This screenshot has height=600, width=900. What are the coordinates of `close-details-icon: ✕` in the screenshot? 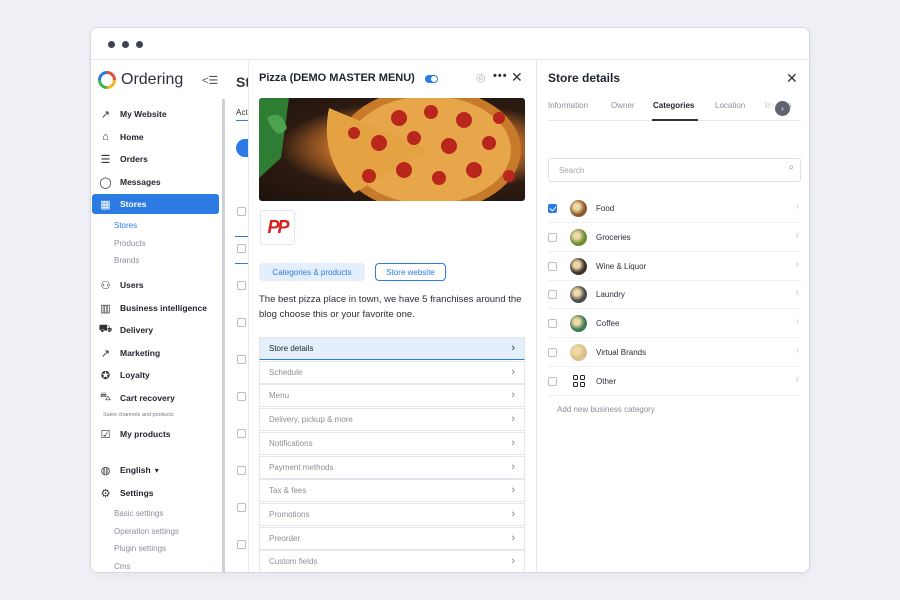 It's located at (792, 78).